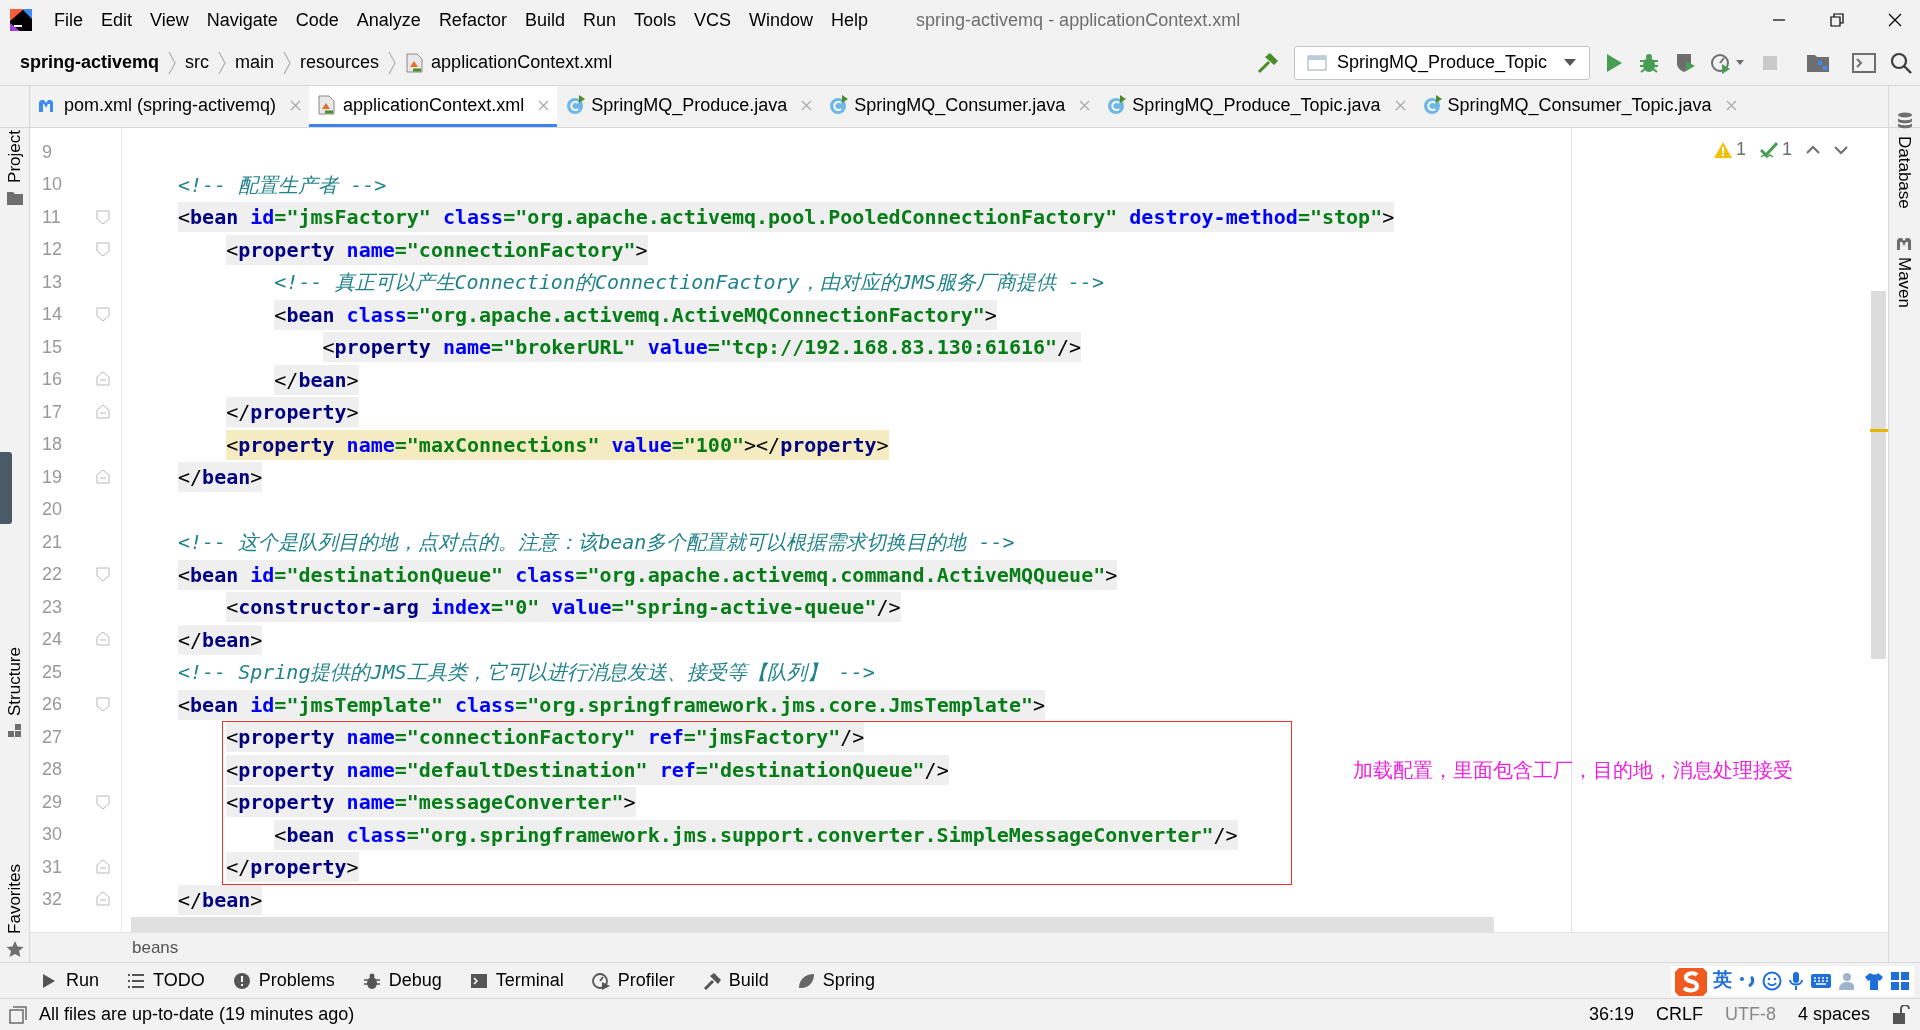 Image resolution: width=1920 pixels, height=1030 pixels. Describe the element at coordinates (197, 62) in the screenshot. I see `breadcrumb-item: src` at that location.